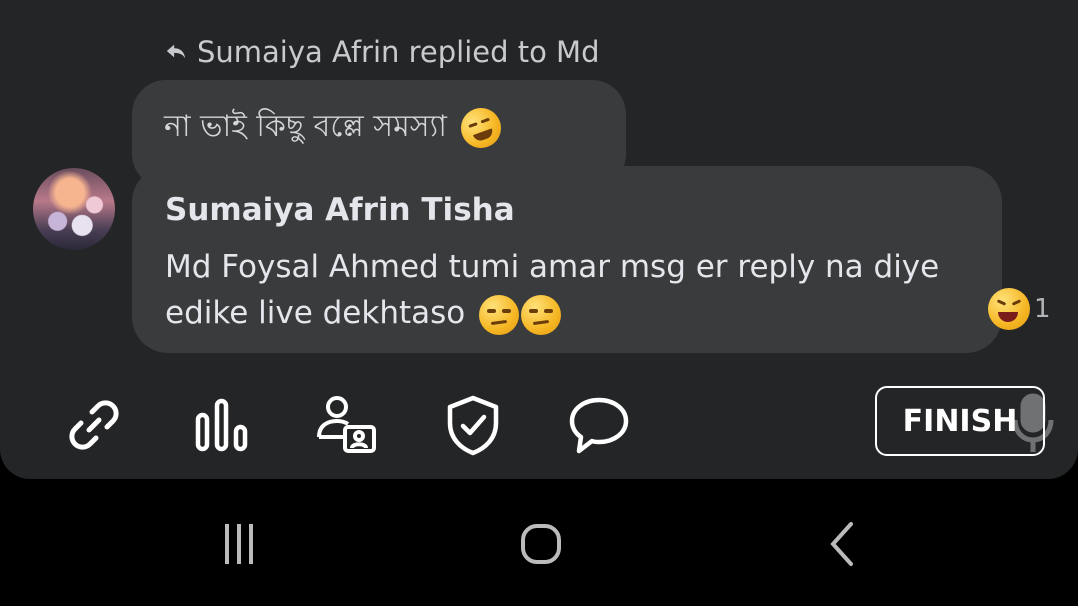 The height and width of the screenshot is (606, 1078). Describe the element at coordinates (1042, 309) in the screenshot. I see `reaction-count: 1` at that location.